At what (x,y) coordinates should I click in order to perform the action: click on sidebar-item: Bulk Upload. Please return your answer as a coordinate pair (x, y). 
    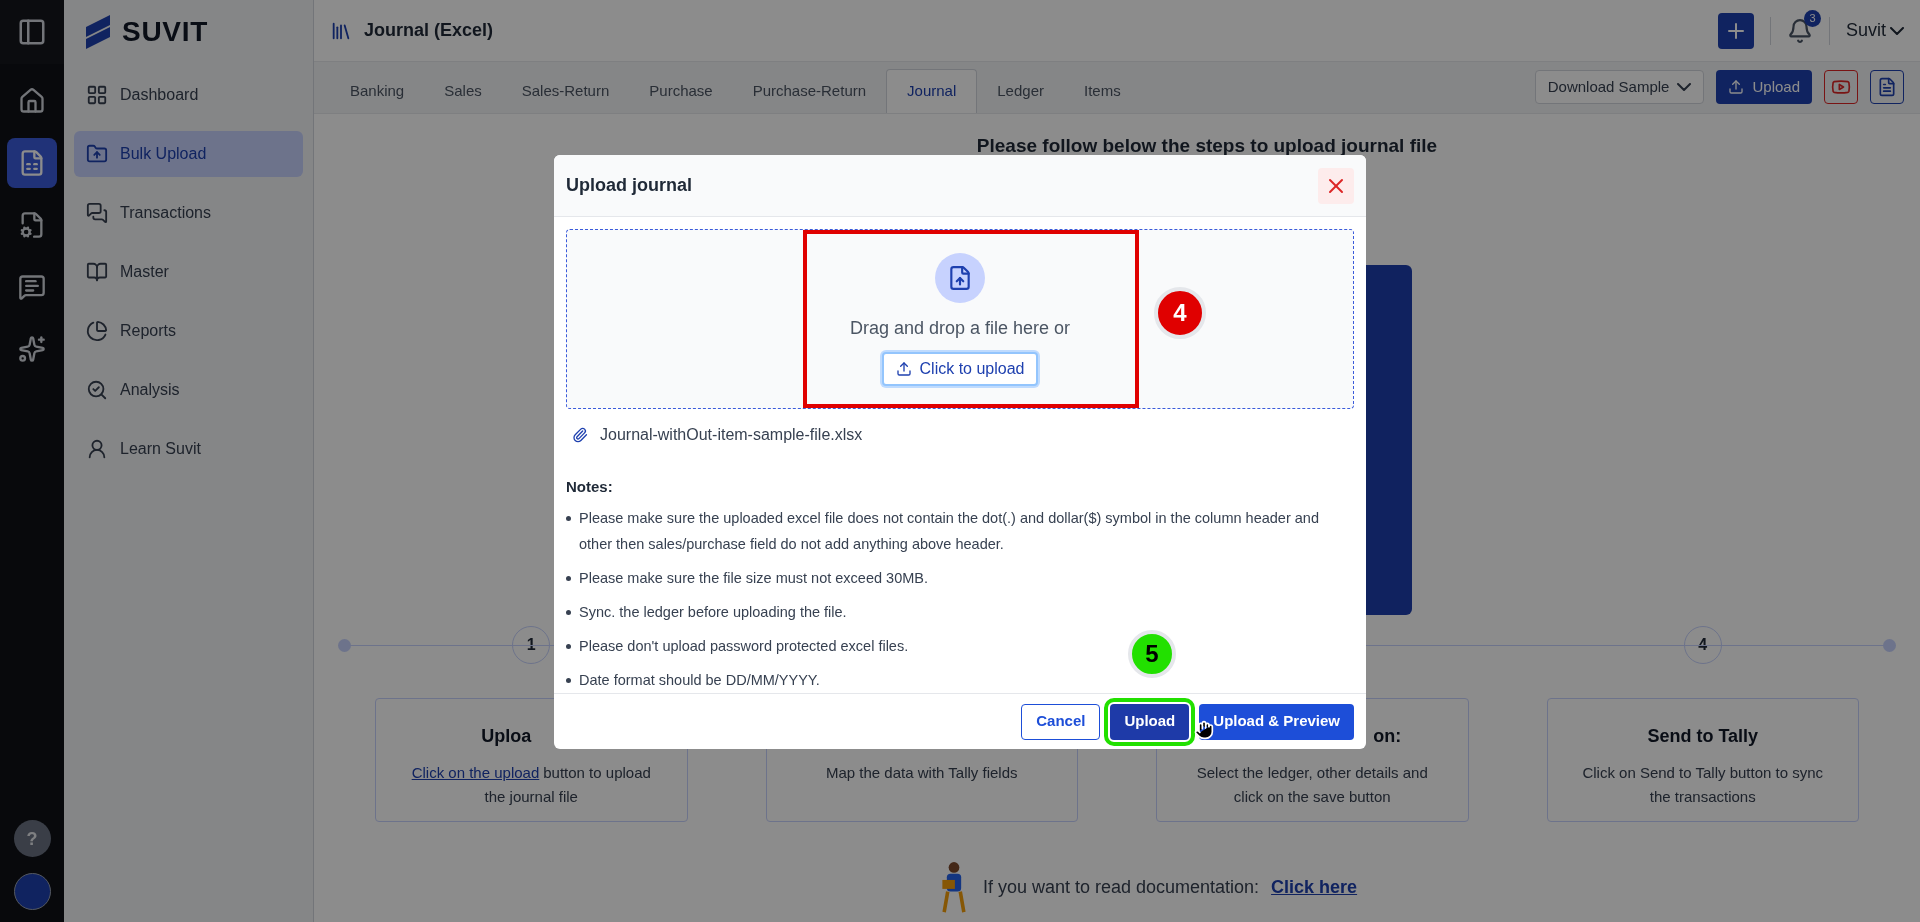
    Looking at the image, I should click on (188, 154).